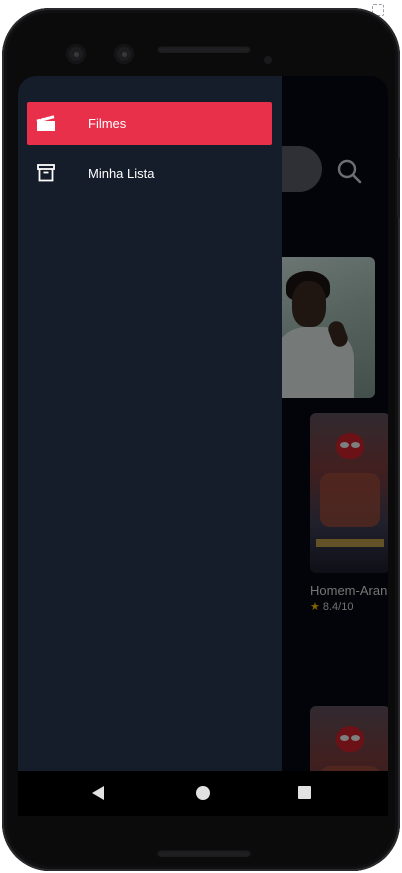 Image resolution: width=402 pixels, height=873 pixels. Describe the element at coordinates (204, 49) in the screenshot. I see `earpiece-speaker` at that location.